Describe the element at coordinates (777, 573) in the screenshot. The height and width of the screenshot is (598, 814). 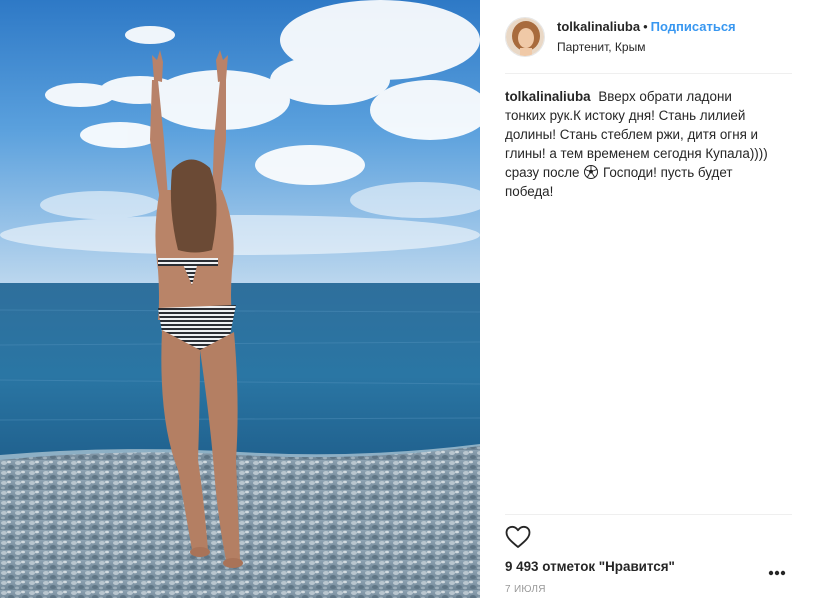
I see `more-options-icon` at that location.